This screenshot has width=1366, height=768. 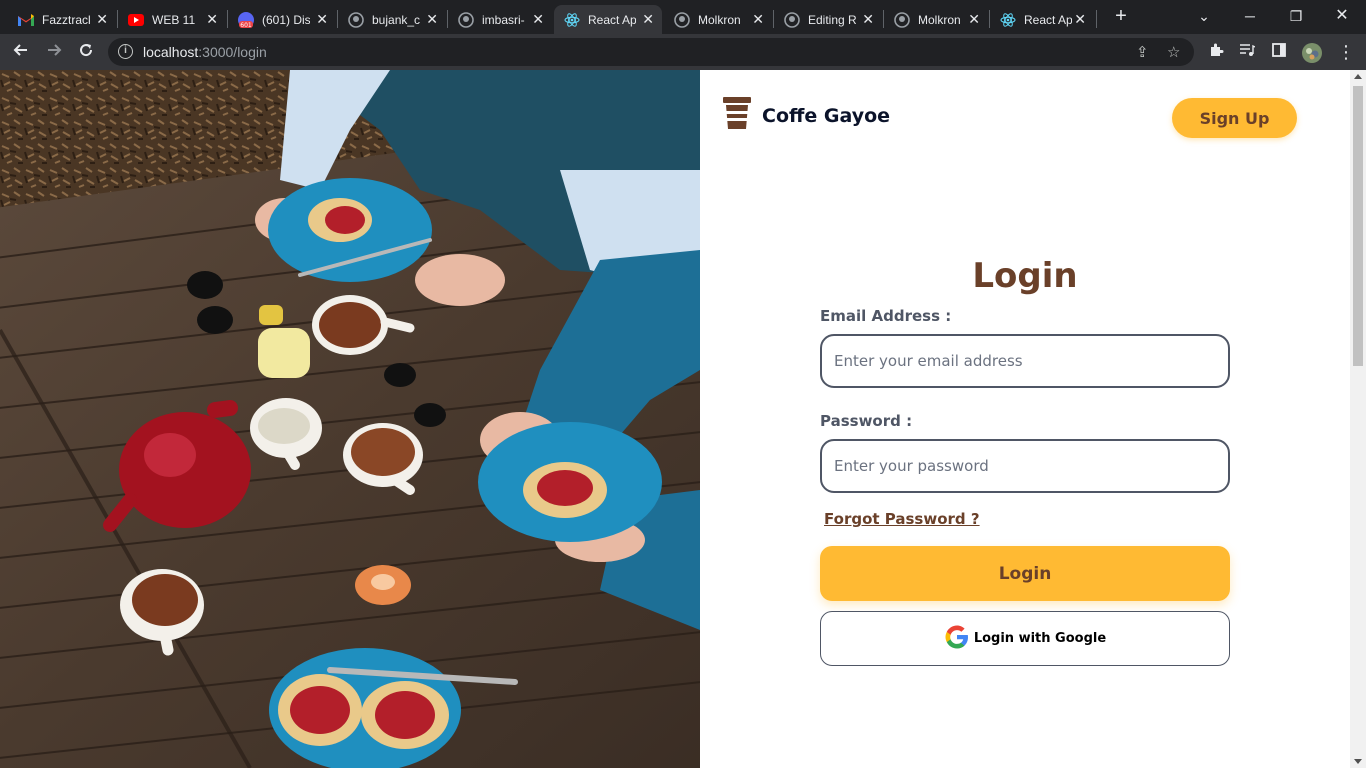 What do you see at coordinates (886, 316) in the screenshot?
I see `email-label: Email Address :` at bounding box center [886, 316].